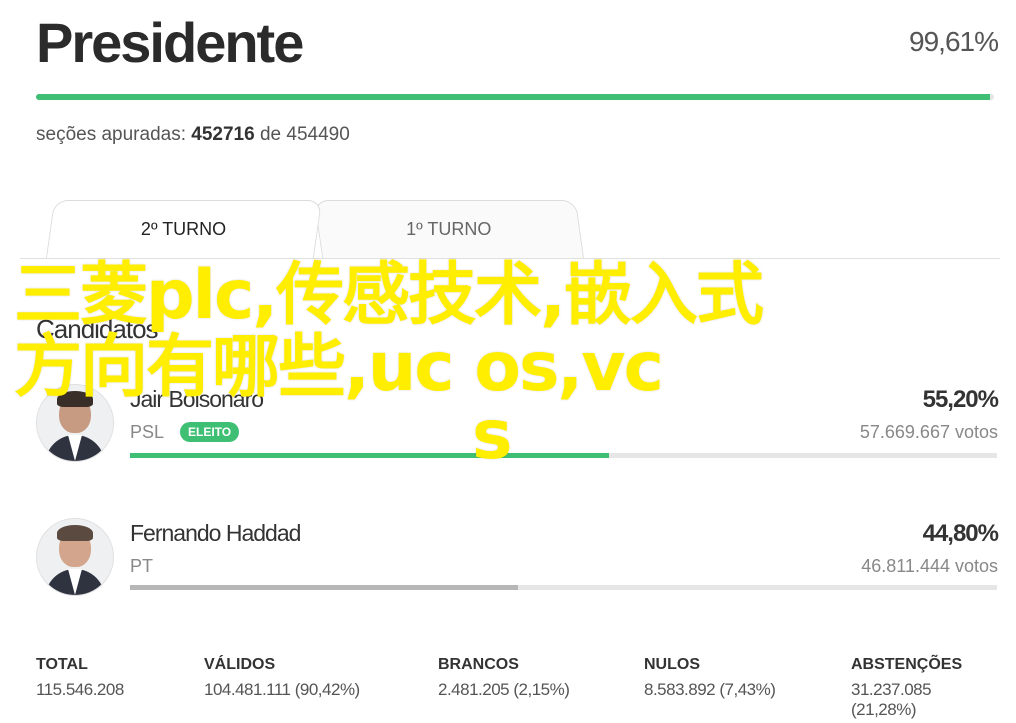 The width and height of the screenshot is (1016, 723). I want to click on overlay-line-1: 三菱plc,传感技术,嵌入式, so click(389, 295).